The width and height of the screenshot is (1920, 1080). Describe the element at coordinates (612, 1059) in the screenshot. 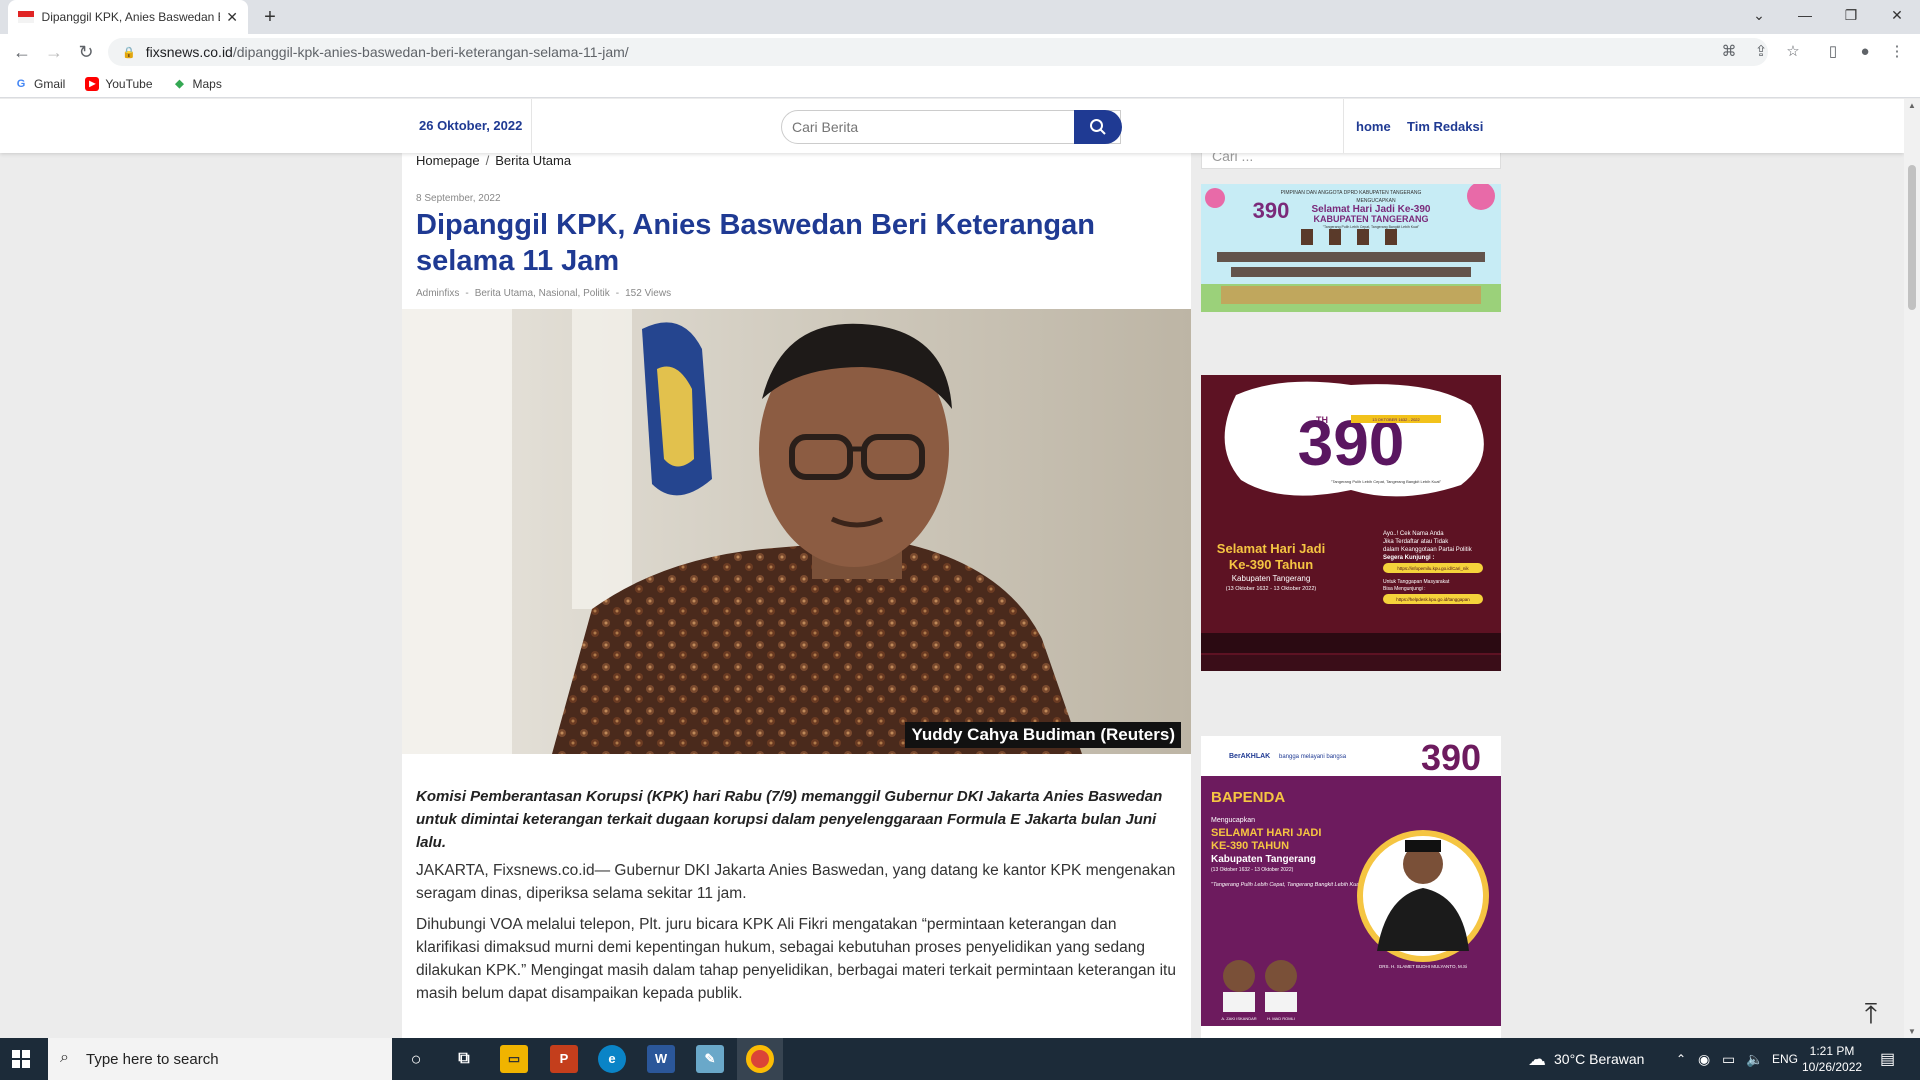

I see `edge-icon: e` at that location.